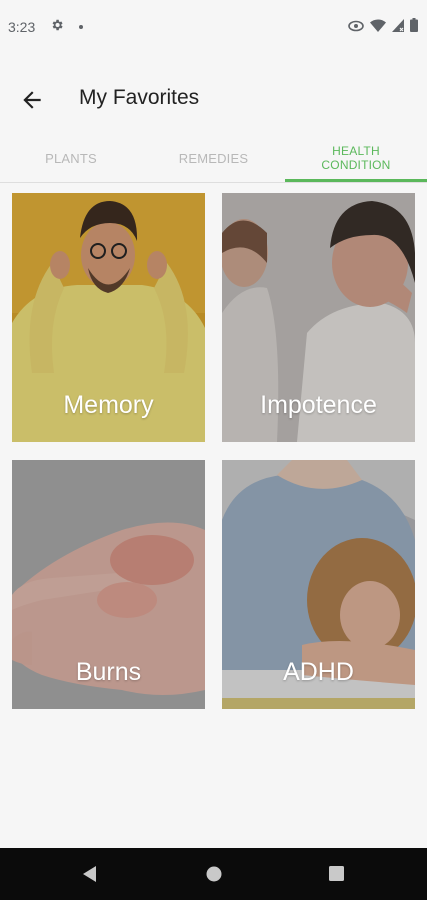 This screenshot has width=427, height=900. I want to click on page-title: My Favorites, so click(139, 97).